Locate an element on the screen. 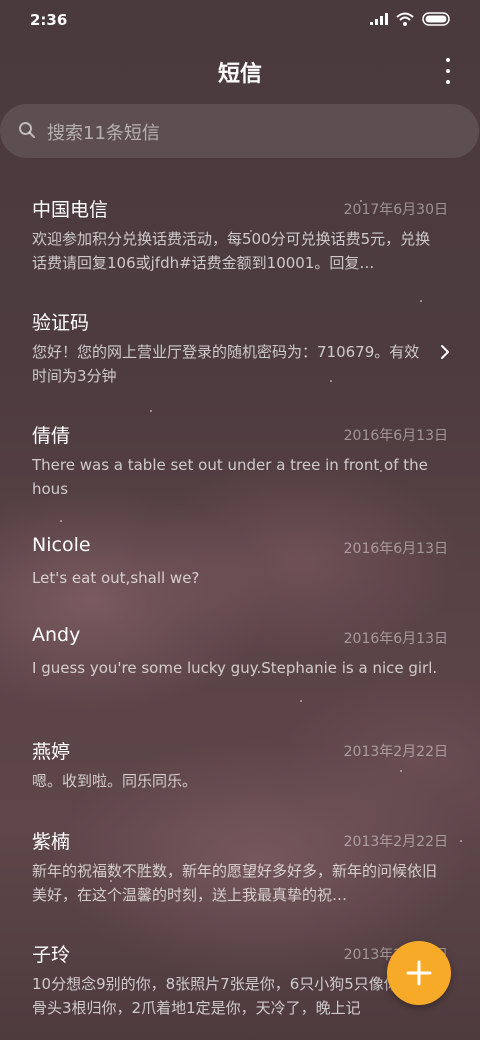 The image size is (480, 1040). search-icon is located at coordinates (27, 130).